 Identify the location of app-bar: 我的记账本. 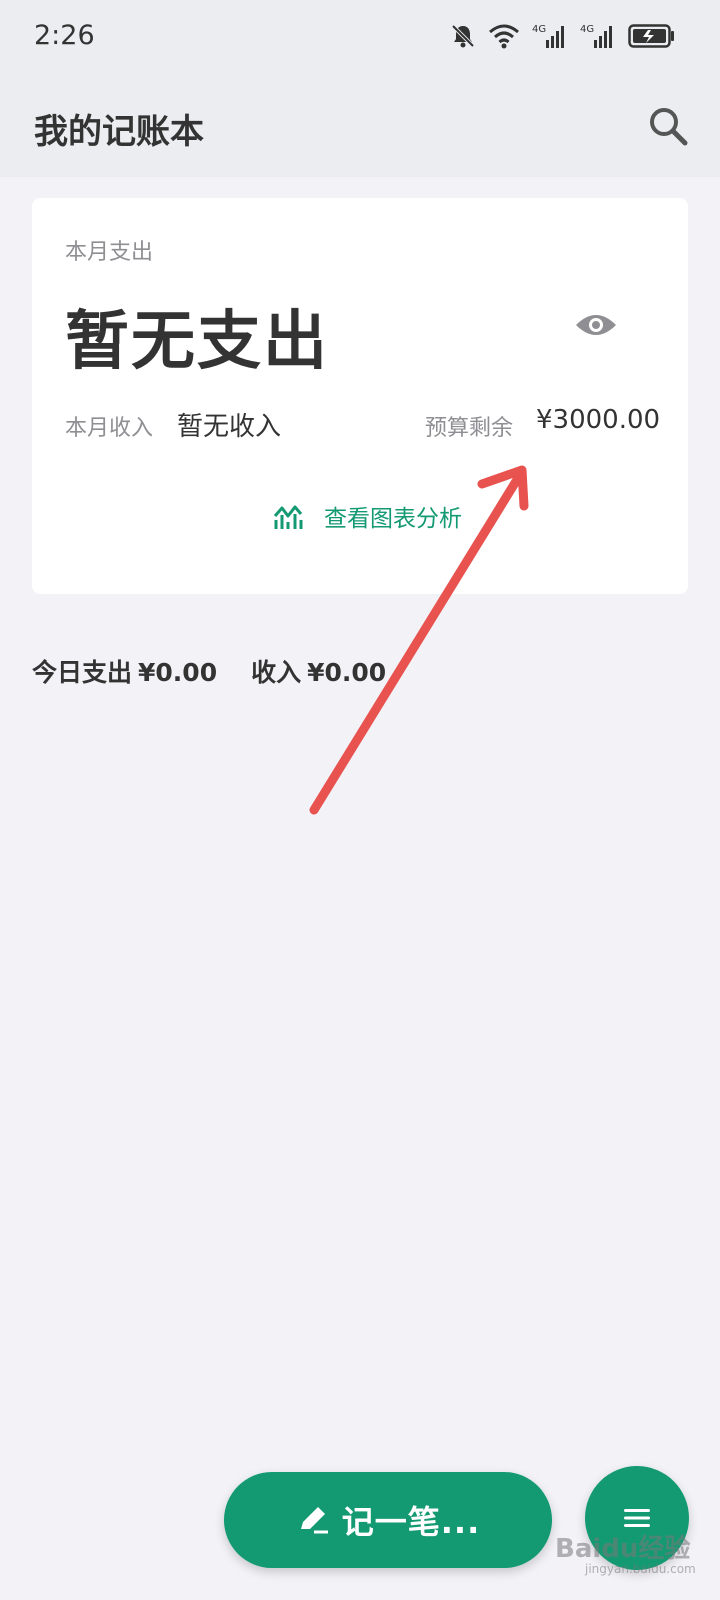
(360, 126).